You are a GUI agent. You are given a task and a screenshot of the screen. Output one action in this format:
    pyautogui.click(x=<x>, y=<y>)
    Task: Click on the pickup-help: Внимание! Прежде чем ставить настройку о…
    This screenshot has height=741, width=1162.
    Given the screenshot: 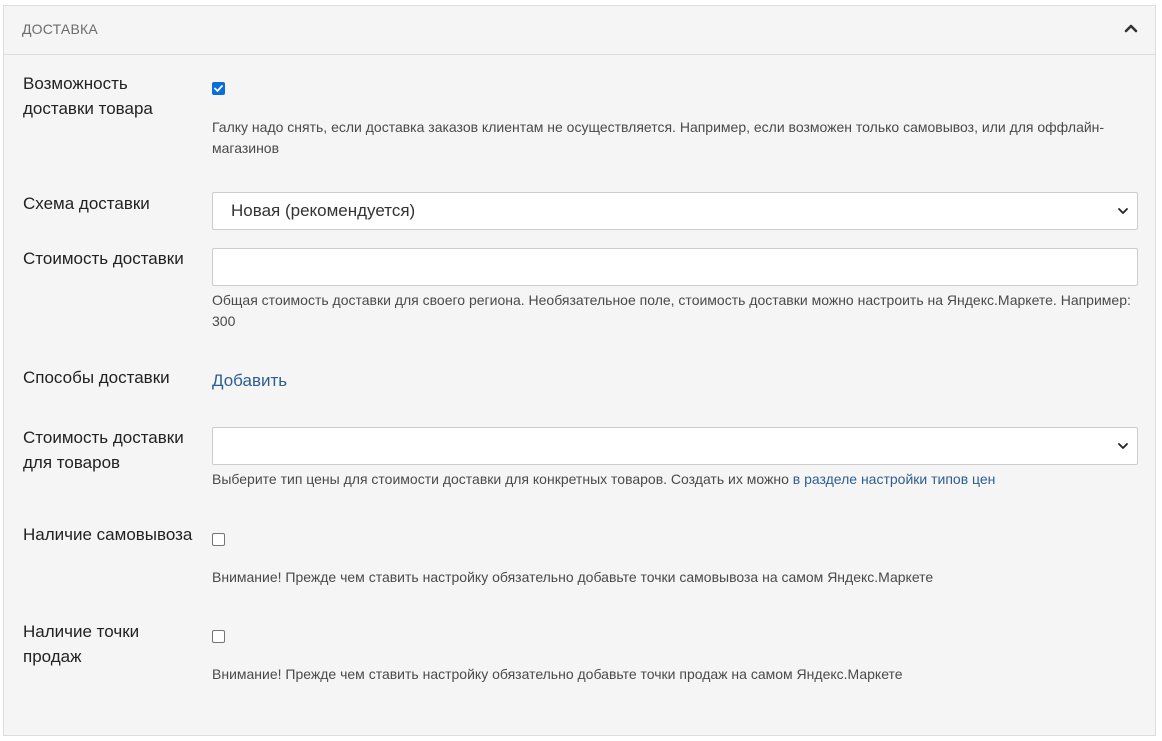 What is the action you would take?
    pyautogui.click(x=573, y=577)
    